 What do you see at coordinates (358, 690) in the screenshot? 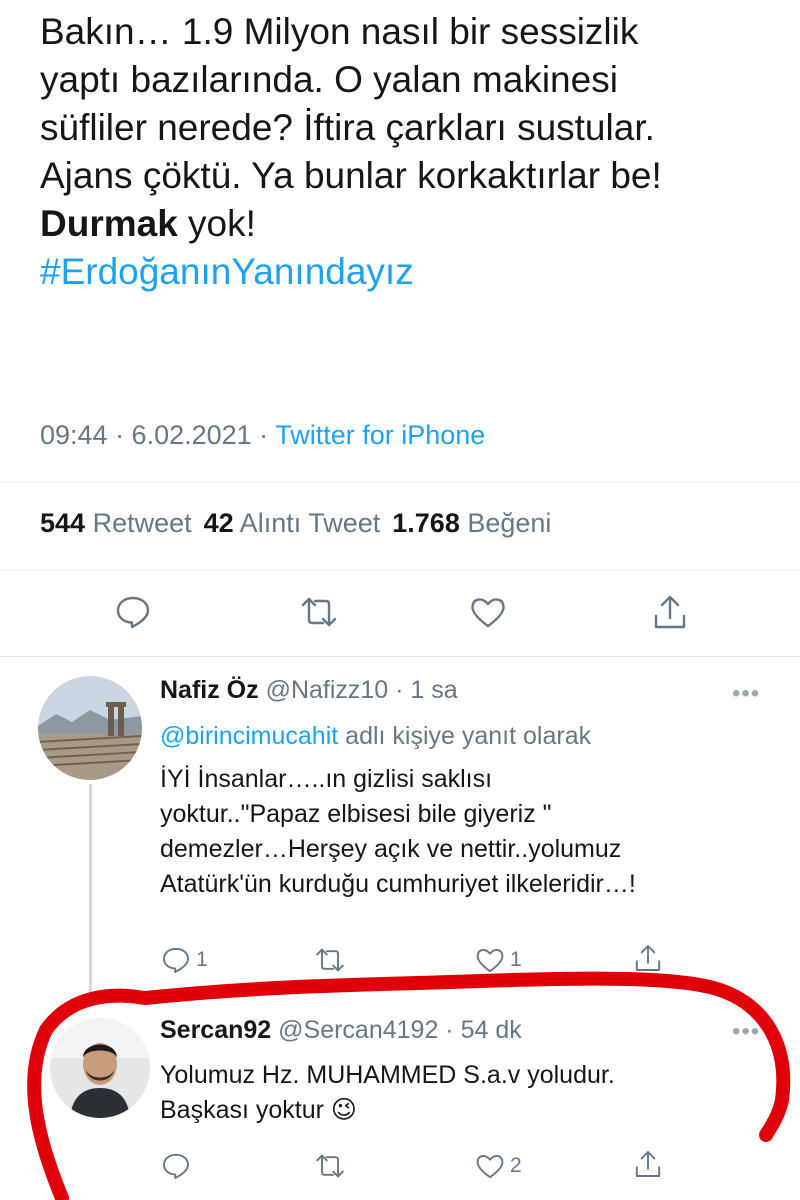
I see `handle-time: @Nafizz10 · 1 sa` at bounding box center [358, 690].